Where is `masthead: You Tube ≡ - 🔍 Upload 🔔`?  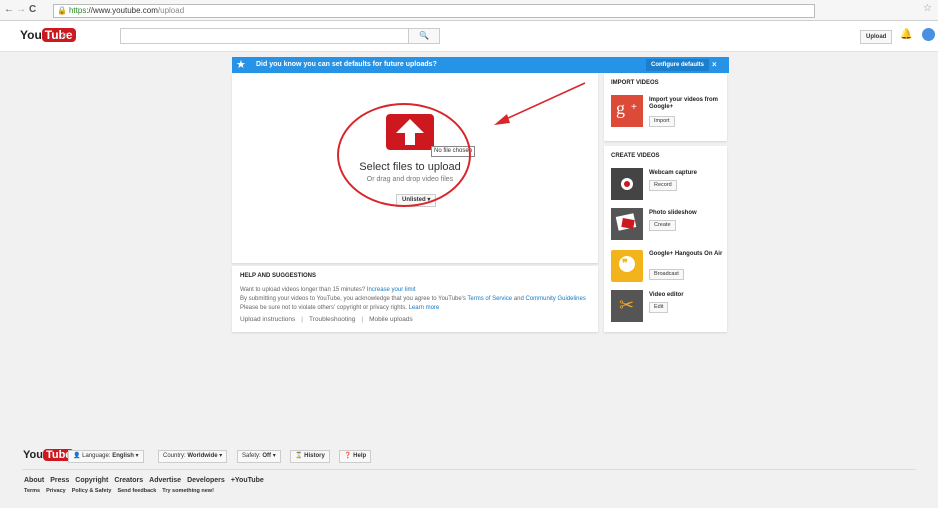 masthead: You Tube ≡ - 🔍 Upload 🔔 is located at coordinates (469, 36).